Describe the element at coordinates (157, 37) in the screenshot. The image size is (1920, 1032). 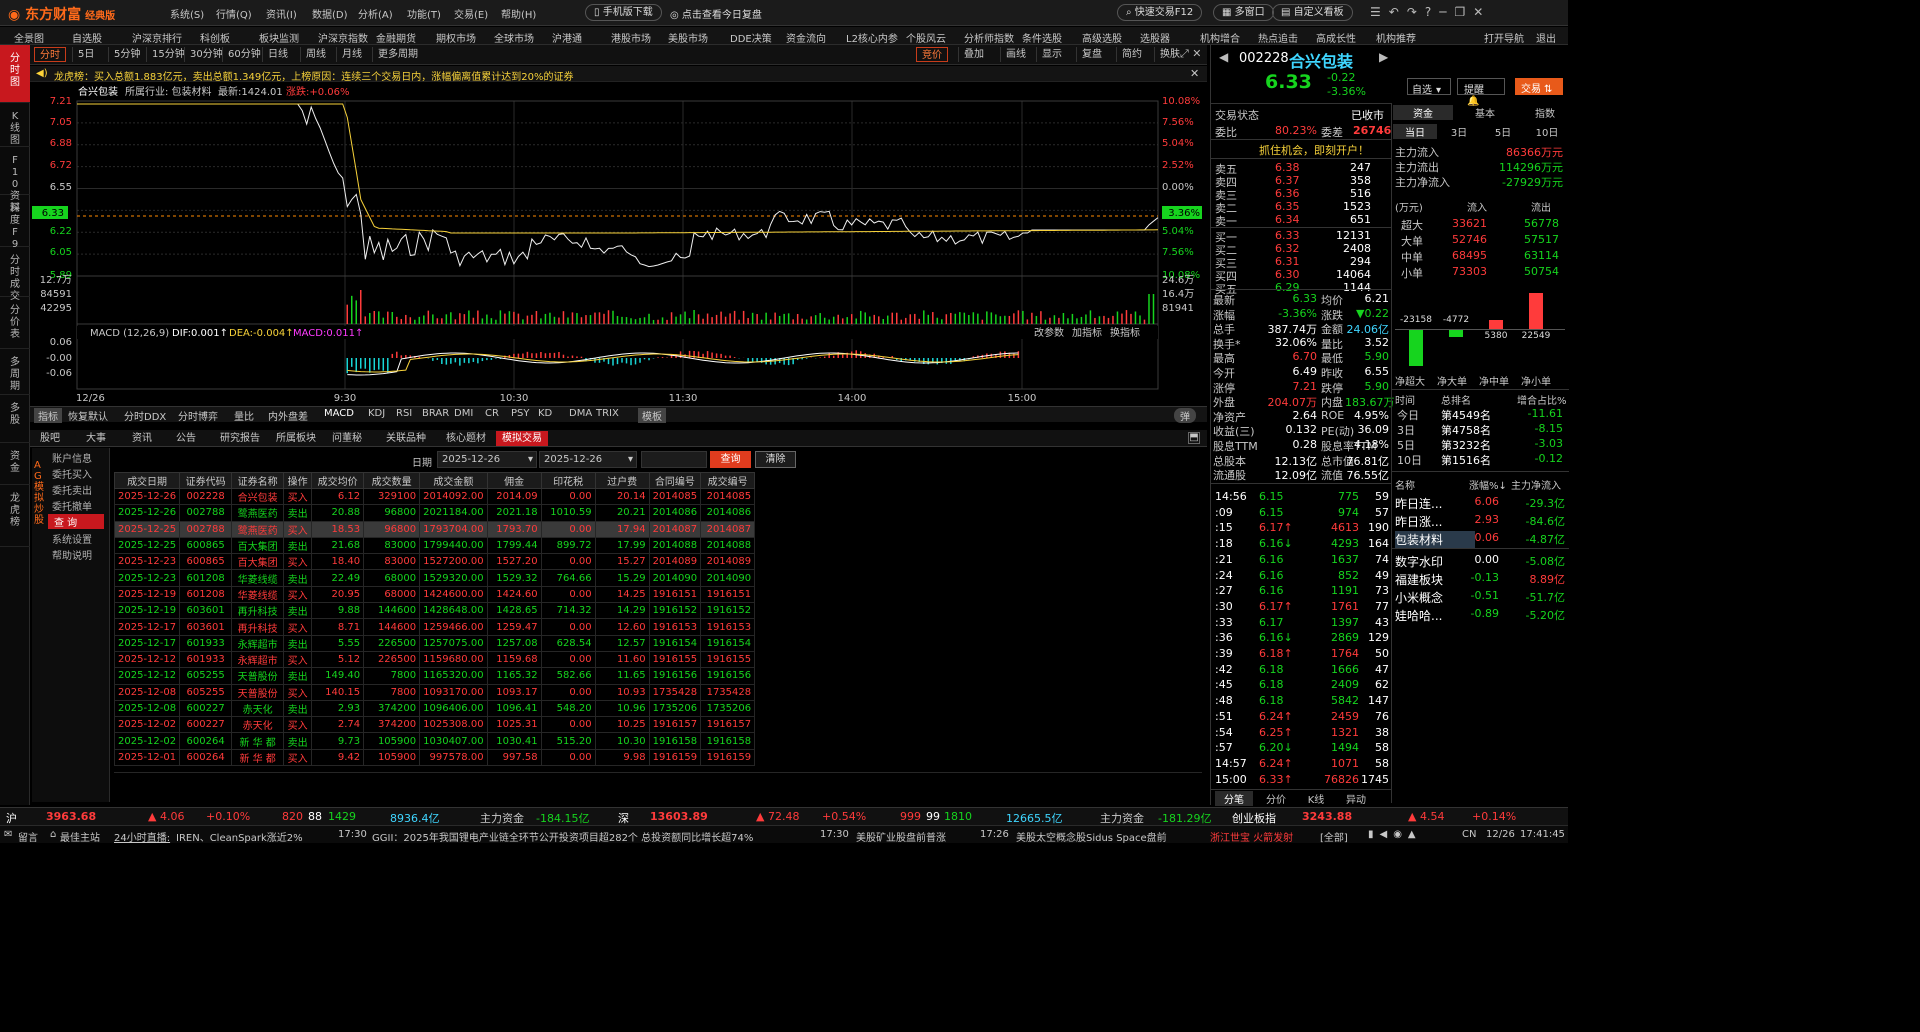
I see `nav-item: 沪深京排行` at that location.